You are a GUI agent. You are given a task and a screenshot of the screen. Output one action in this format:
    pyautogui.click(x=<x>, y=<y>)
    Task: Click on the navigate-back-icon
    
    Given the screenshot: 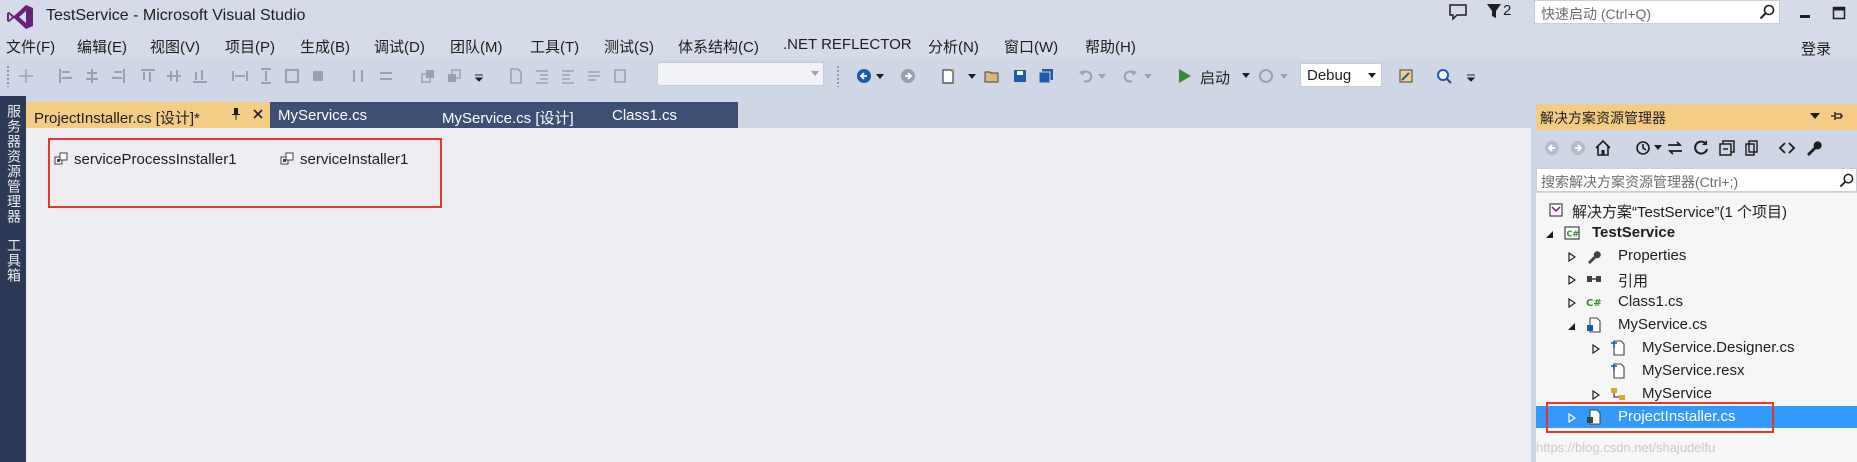 What is the action you would take?
    pyautogui.click(x=864, y=76)
    